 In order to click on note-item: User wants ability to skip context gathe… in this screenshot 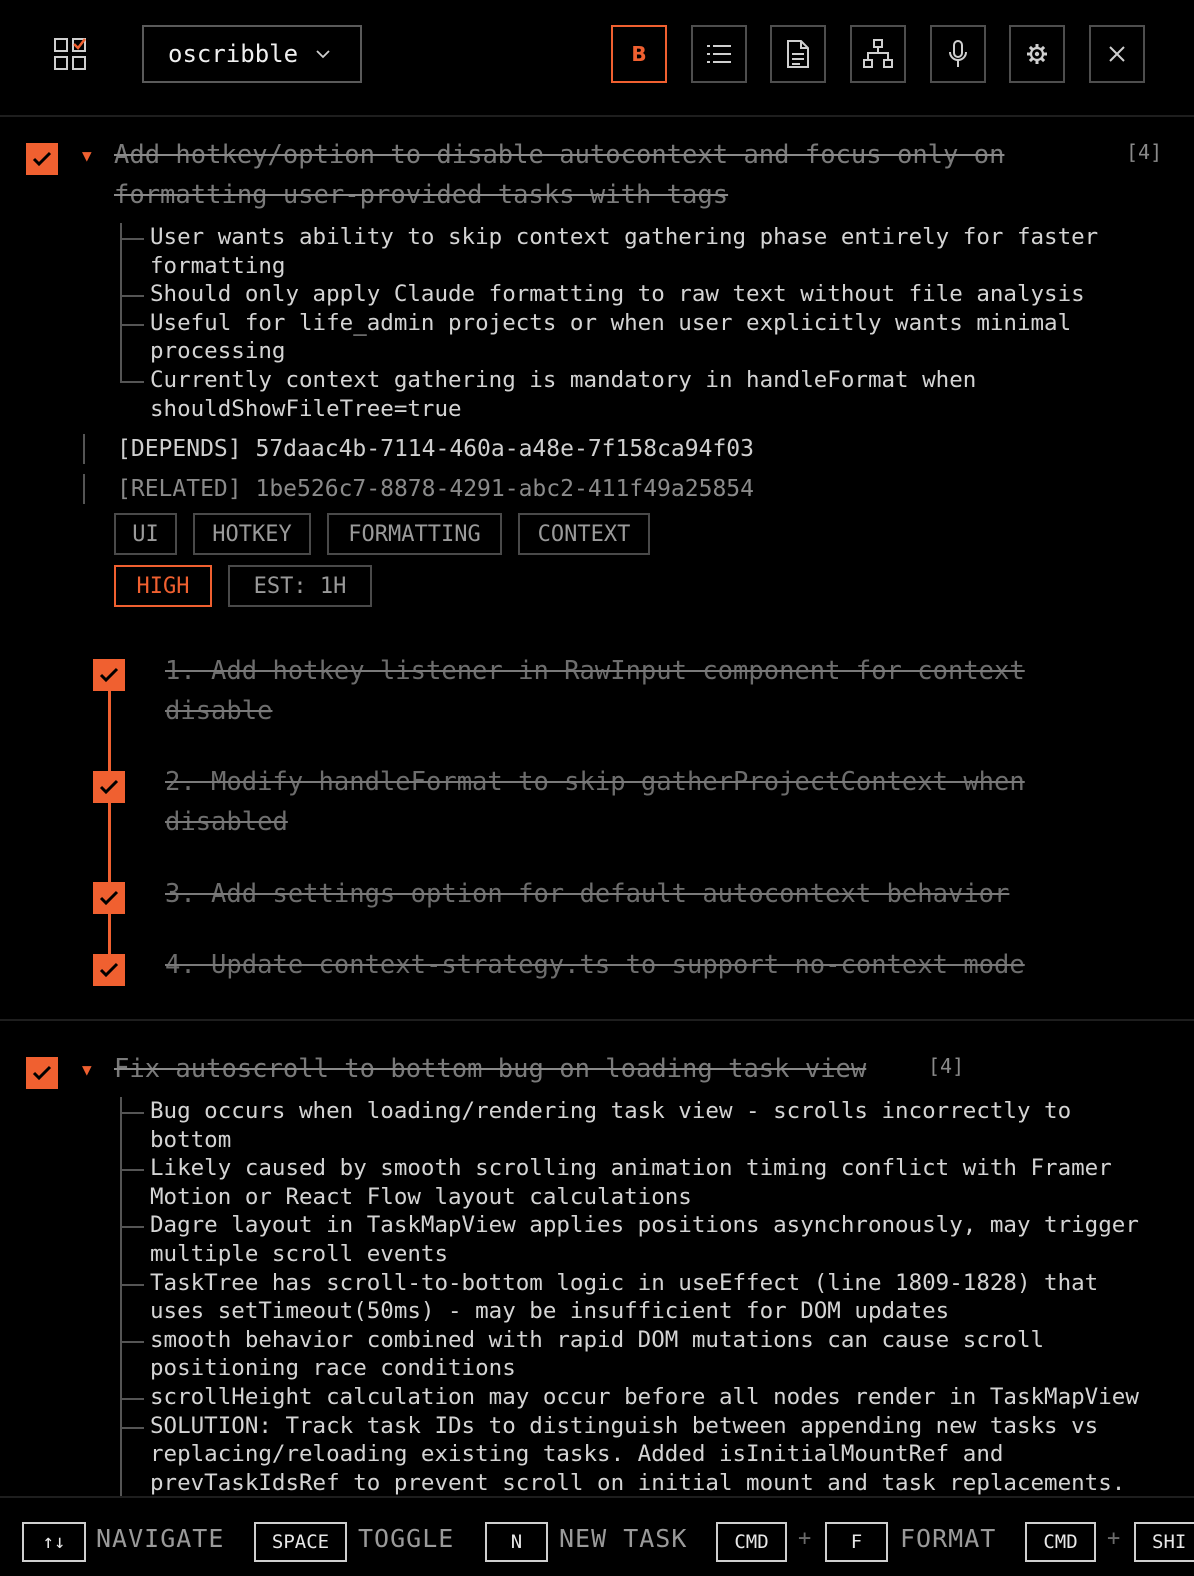, I will do `click(649, 252)`.